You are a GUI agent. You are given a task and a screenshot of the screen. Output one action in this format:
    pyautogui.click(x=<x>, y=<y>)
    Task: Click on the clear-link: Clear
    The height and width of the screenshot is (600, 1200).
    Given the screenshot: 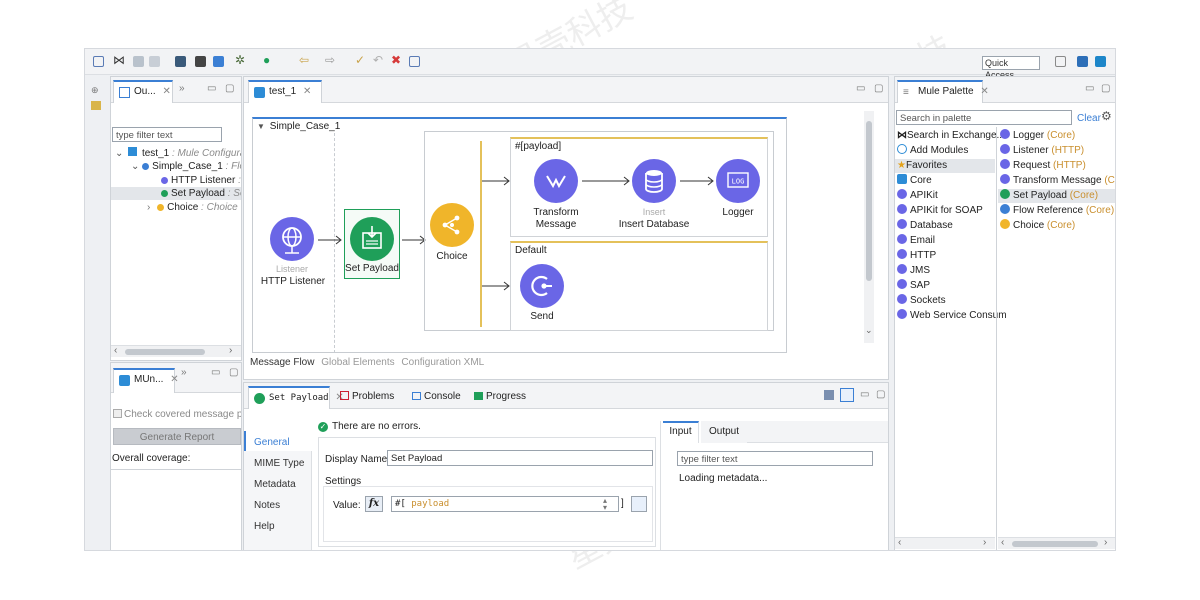 What is the action you would take?
    pyautogui.click(x=1089, y=118)
    